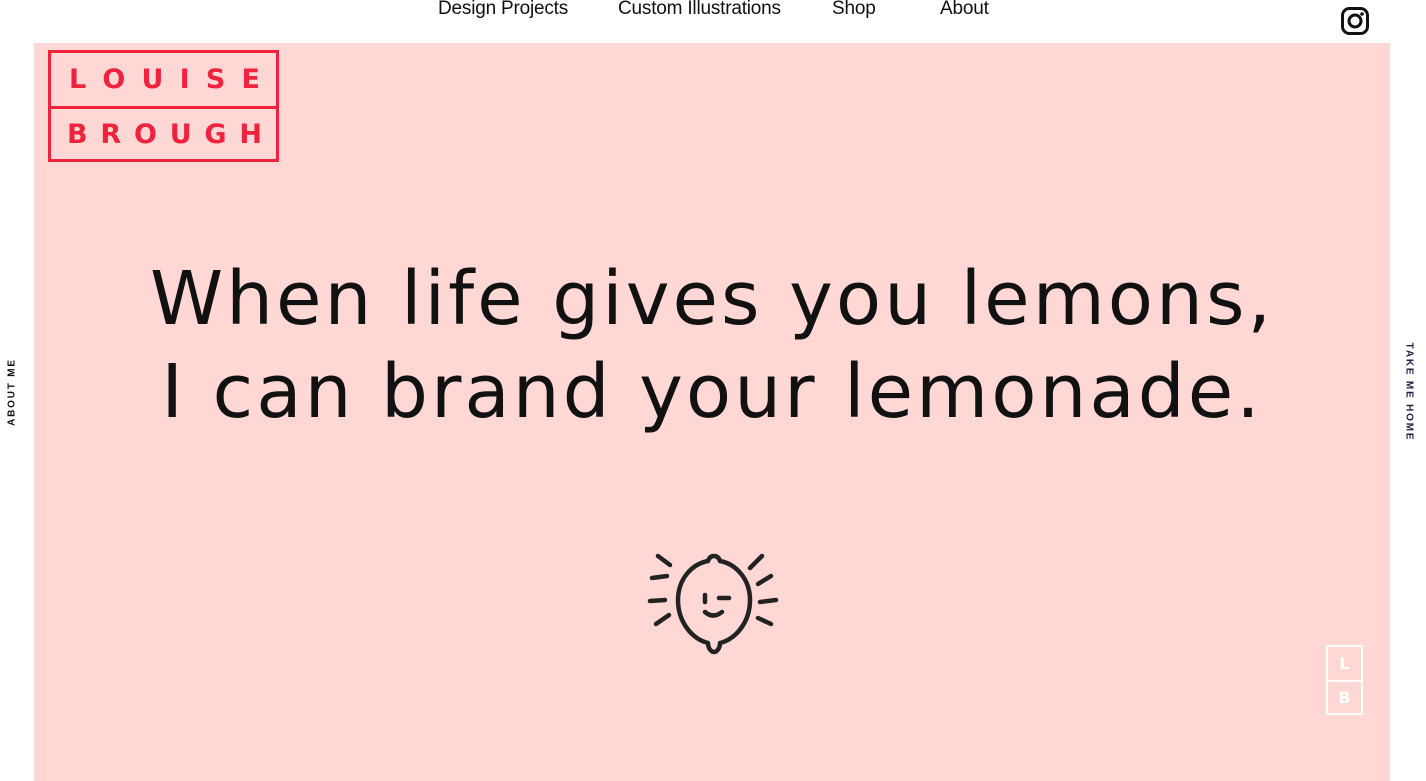 The image size is (1426, 781). Describe the element at coordinates (184, 79) in the screenshot. I see `logo-letter: I` at that location.